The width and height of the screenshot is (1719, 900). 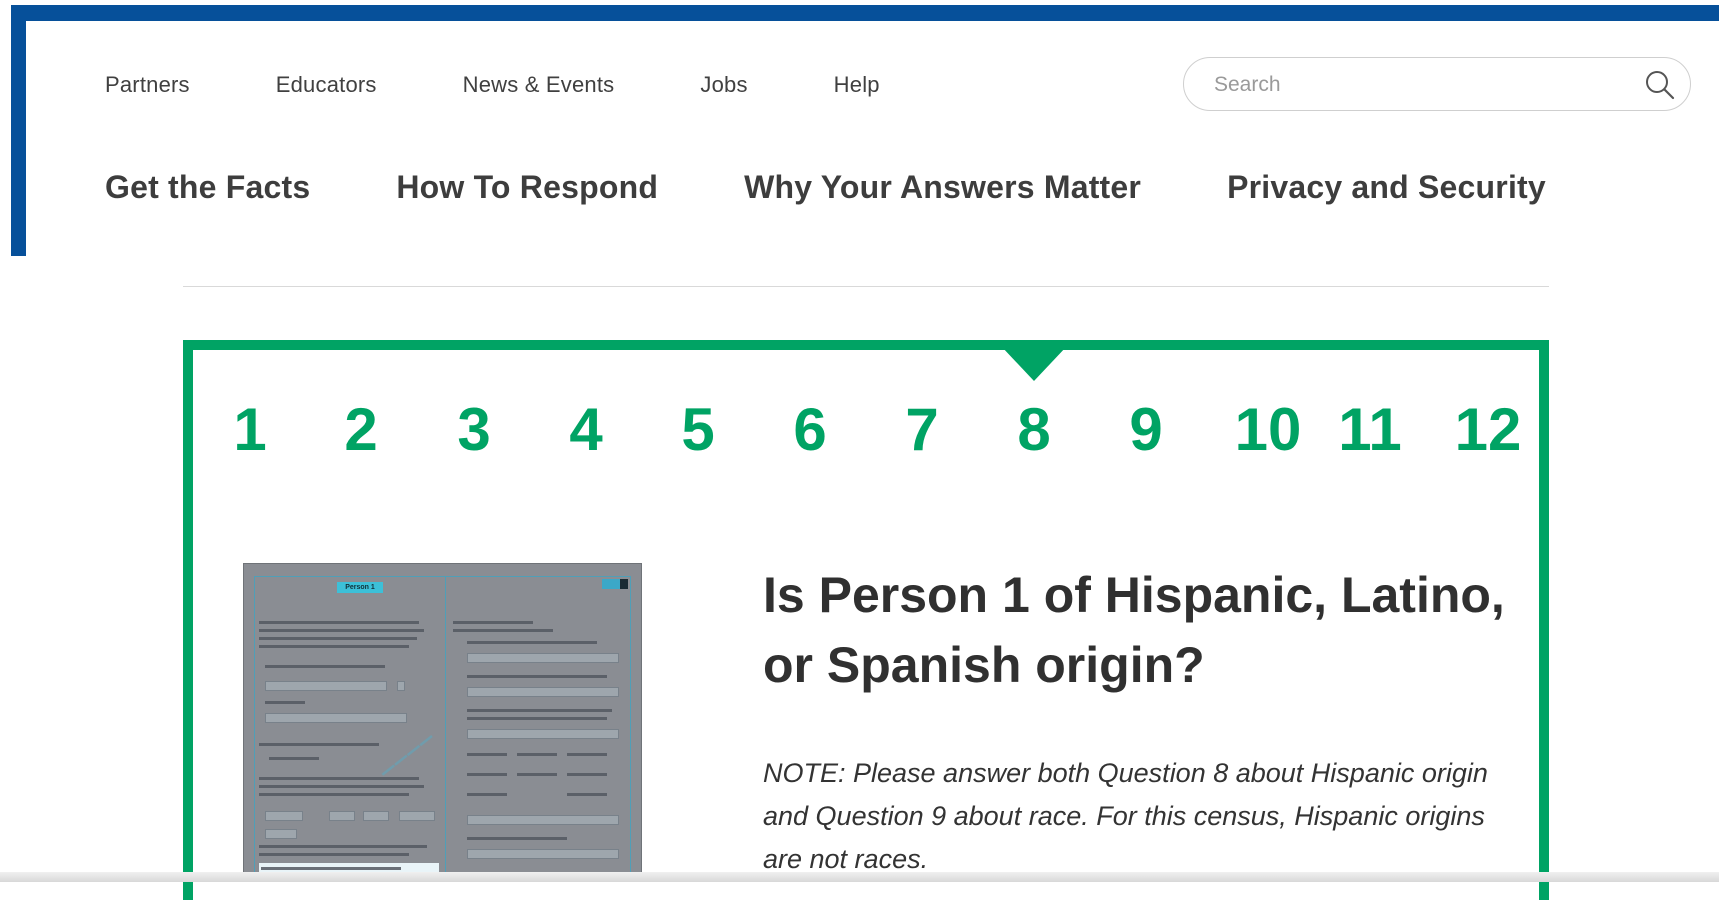 What do you see at coordinates (921, 430) in the screenshot?
I see `step-7: 7` at bounding box center [921, 430].